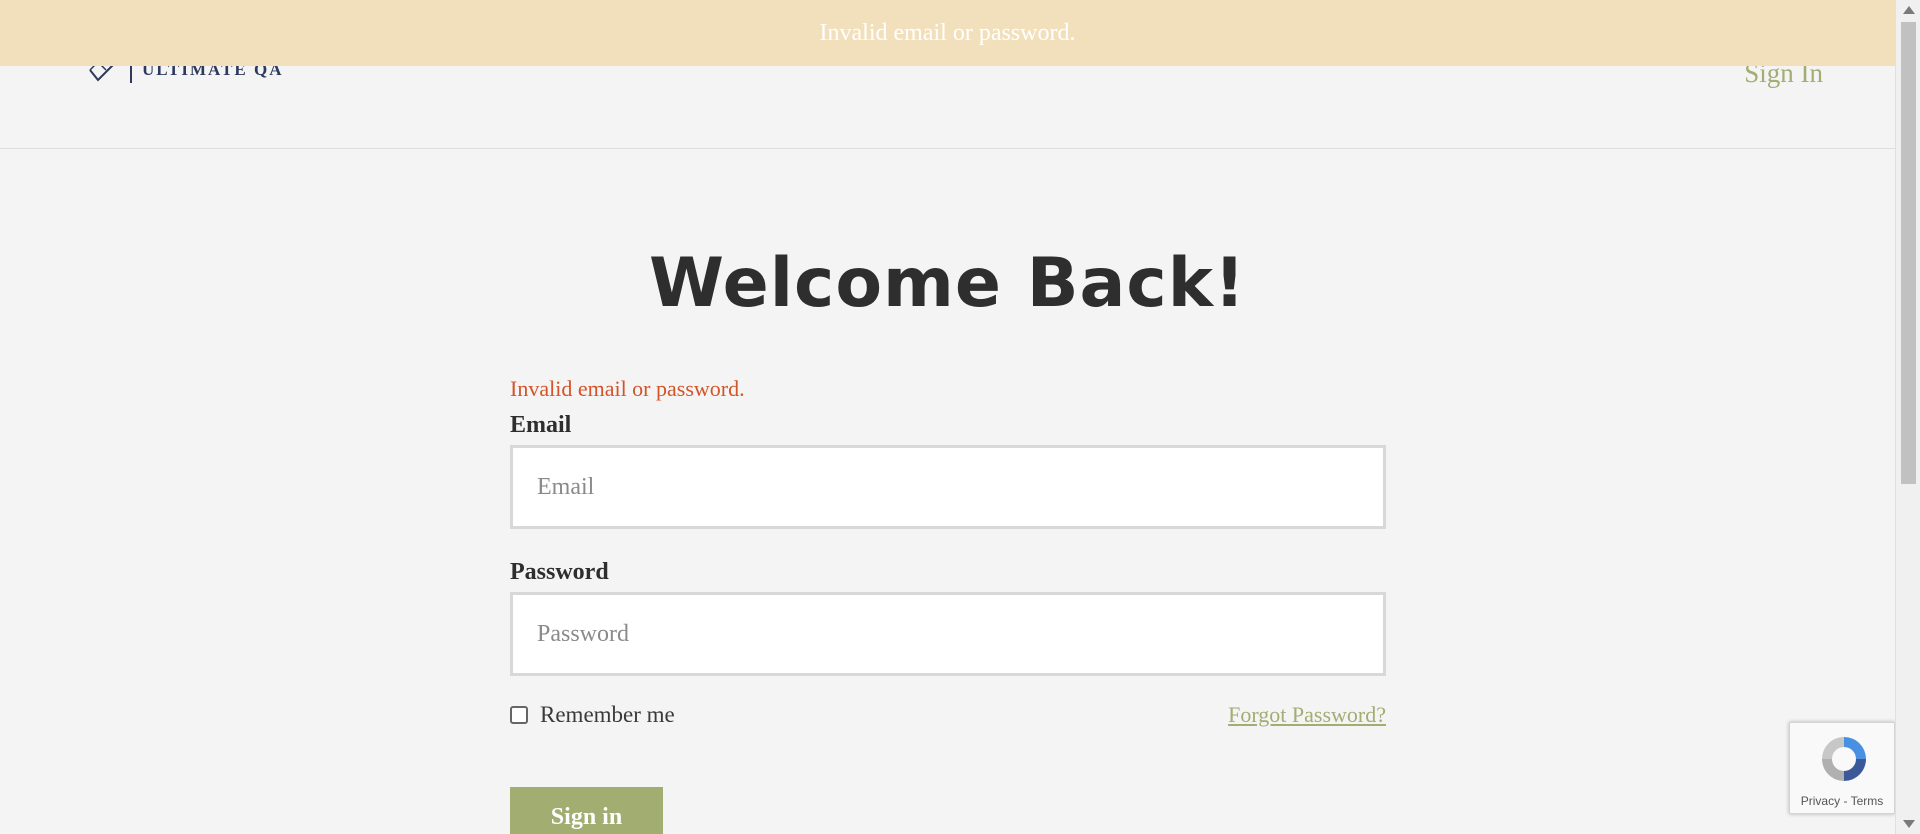 This screenshot has width=1920, height=834. Describe the element at coordinates (1909, 10) in the screenshot. I see `scroll-up-arrow-icon` at that location.